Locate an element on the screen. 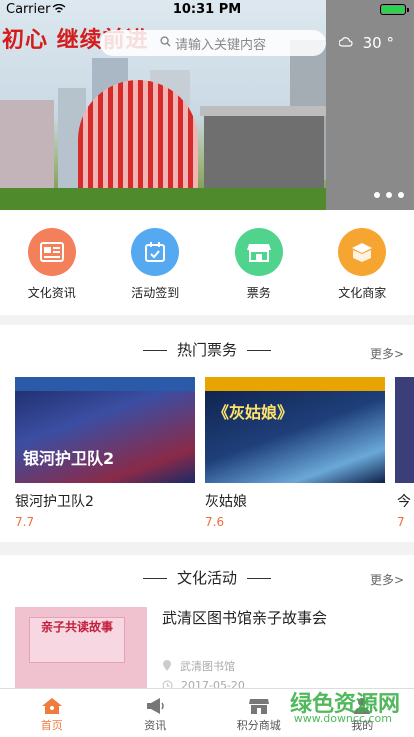  section-title: 热门票务 is located at coordinates (207, 349).